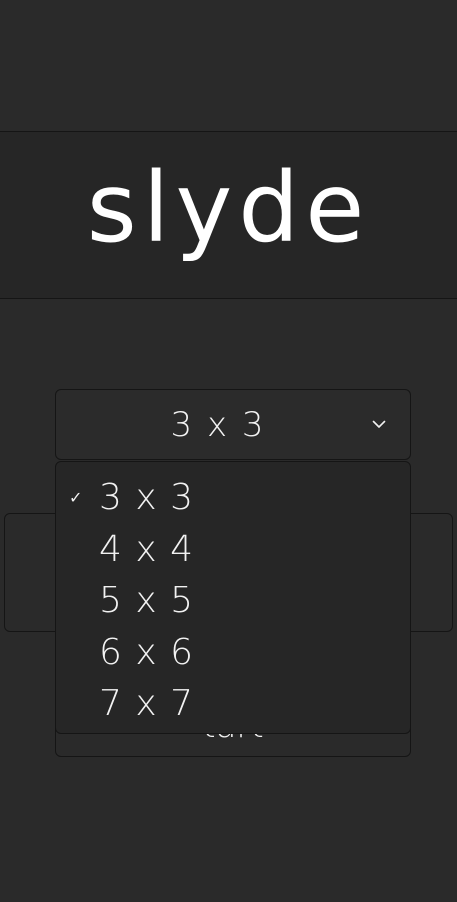 This screenshot has height=902, width=457. What do you see at coordinates (76, 497) in the screenshot?
I see `checkmark-icon: ✓` at bounding box center [76, 497].